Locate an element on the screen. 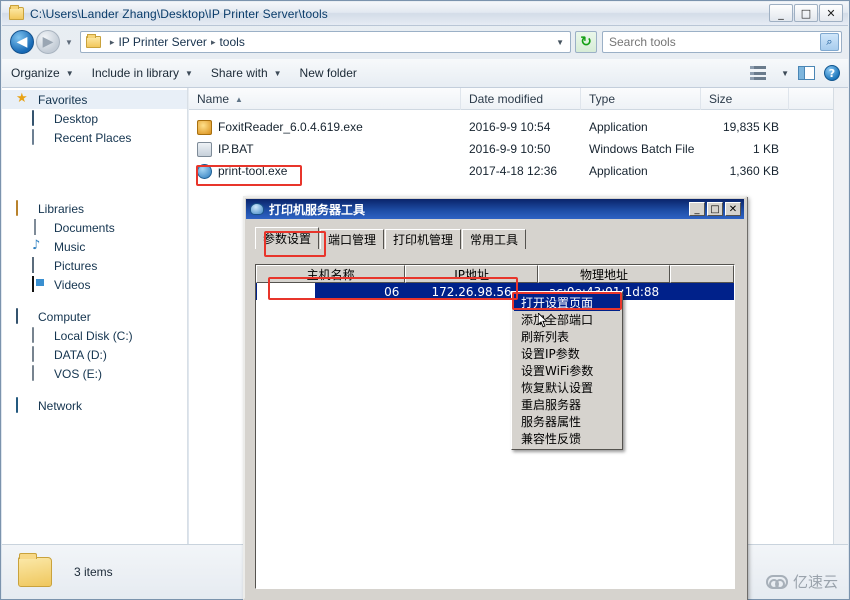  context-menu-item-set-wifi-parameters: 设置WiFi参数 is located at coordinates (567, 370).